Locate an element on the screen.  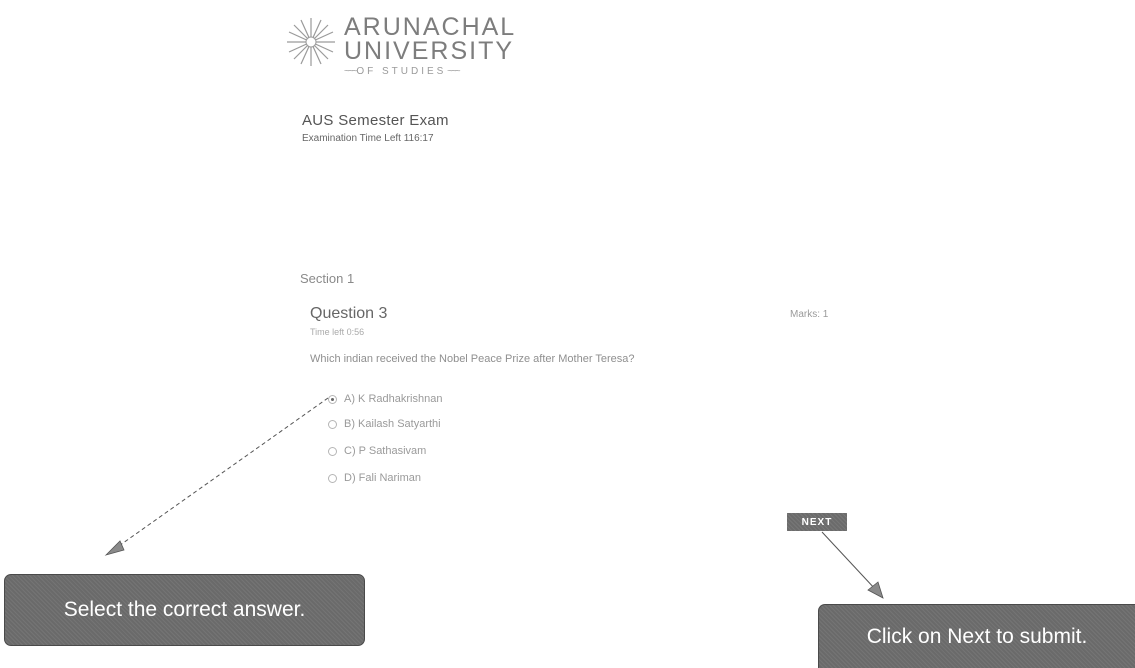
callout-click-next: Click on Next to submit. is located at coordinates (976, 636).